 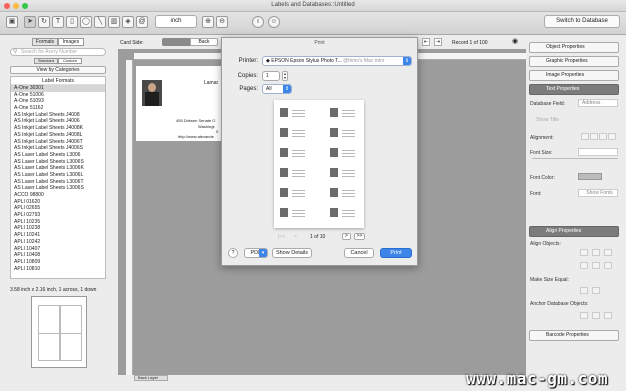 I want to click on list-item: APLI 10407, so click(x=58, y=249).